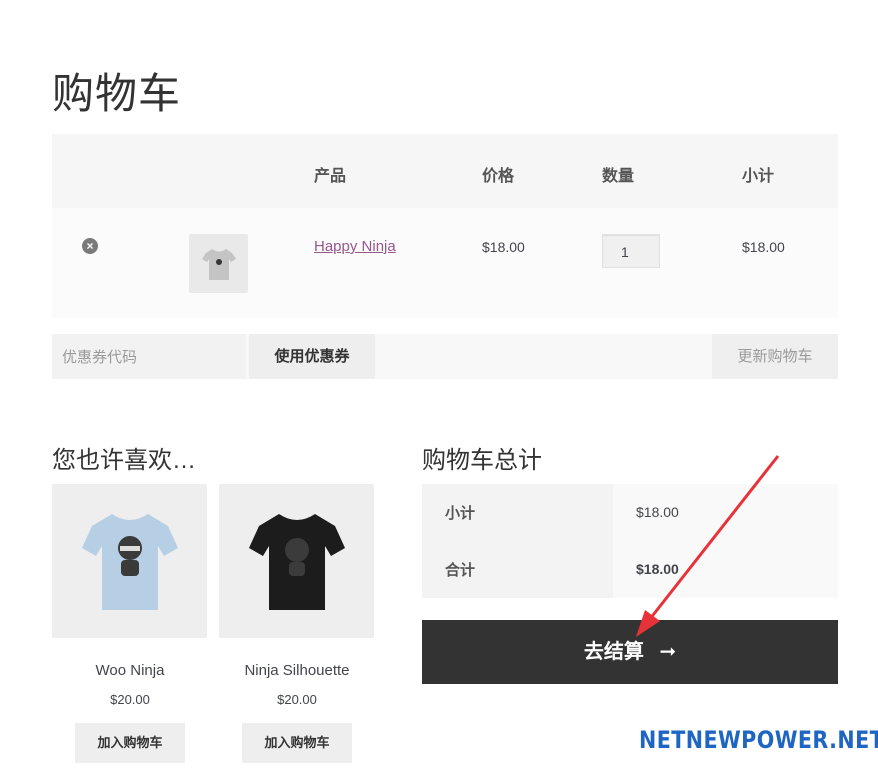 This screenshot has height=784, width=878. I want to click on tshirt-black-icon, so click(296, 562).